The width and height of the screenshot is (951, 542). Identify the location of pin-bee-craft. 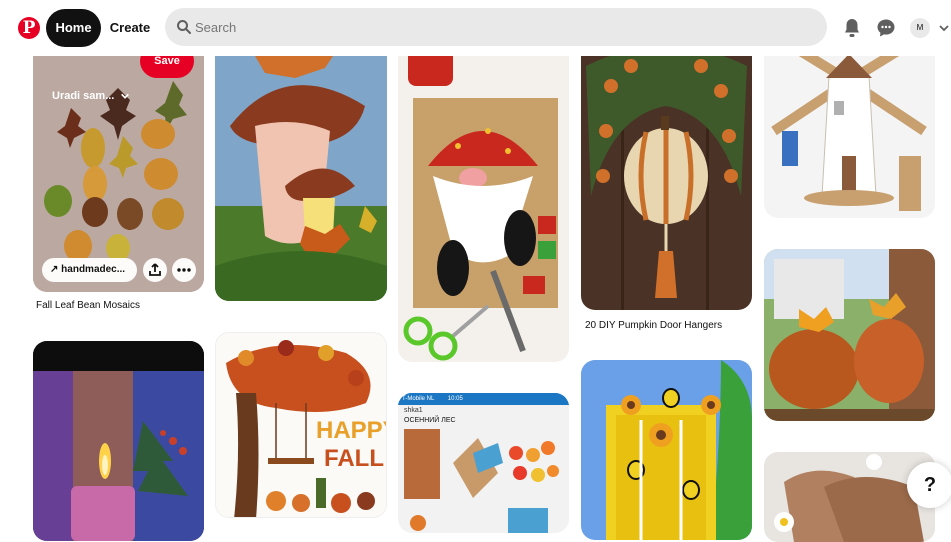
(666, 450).